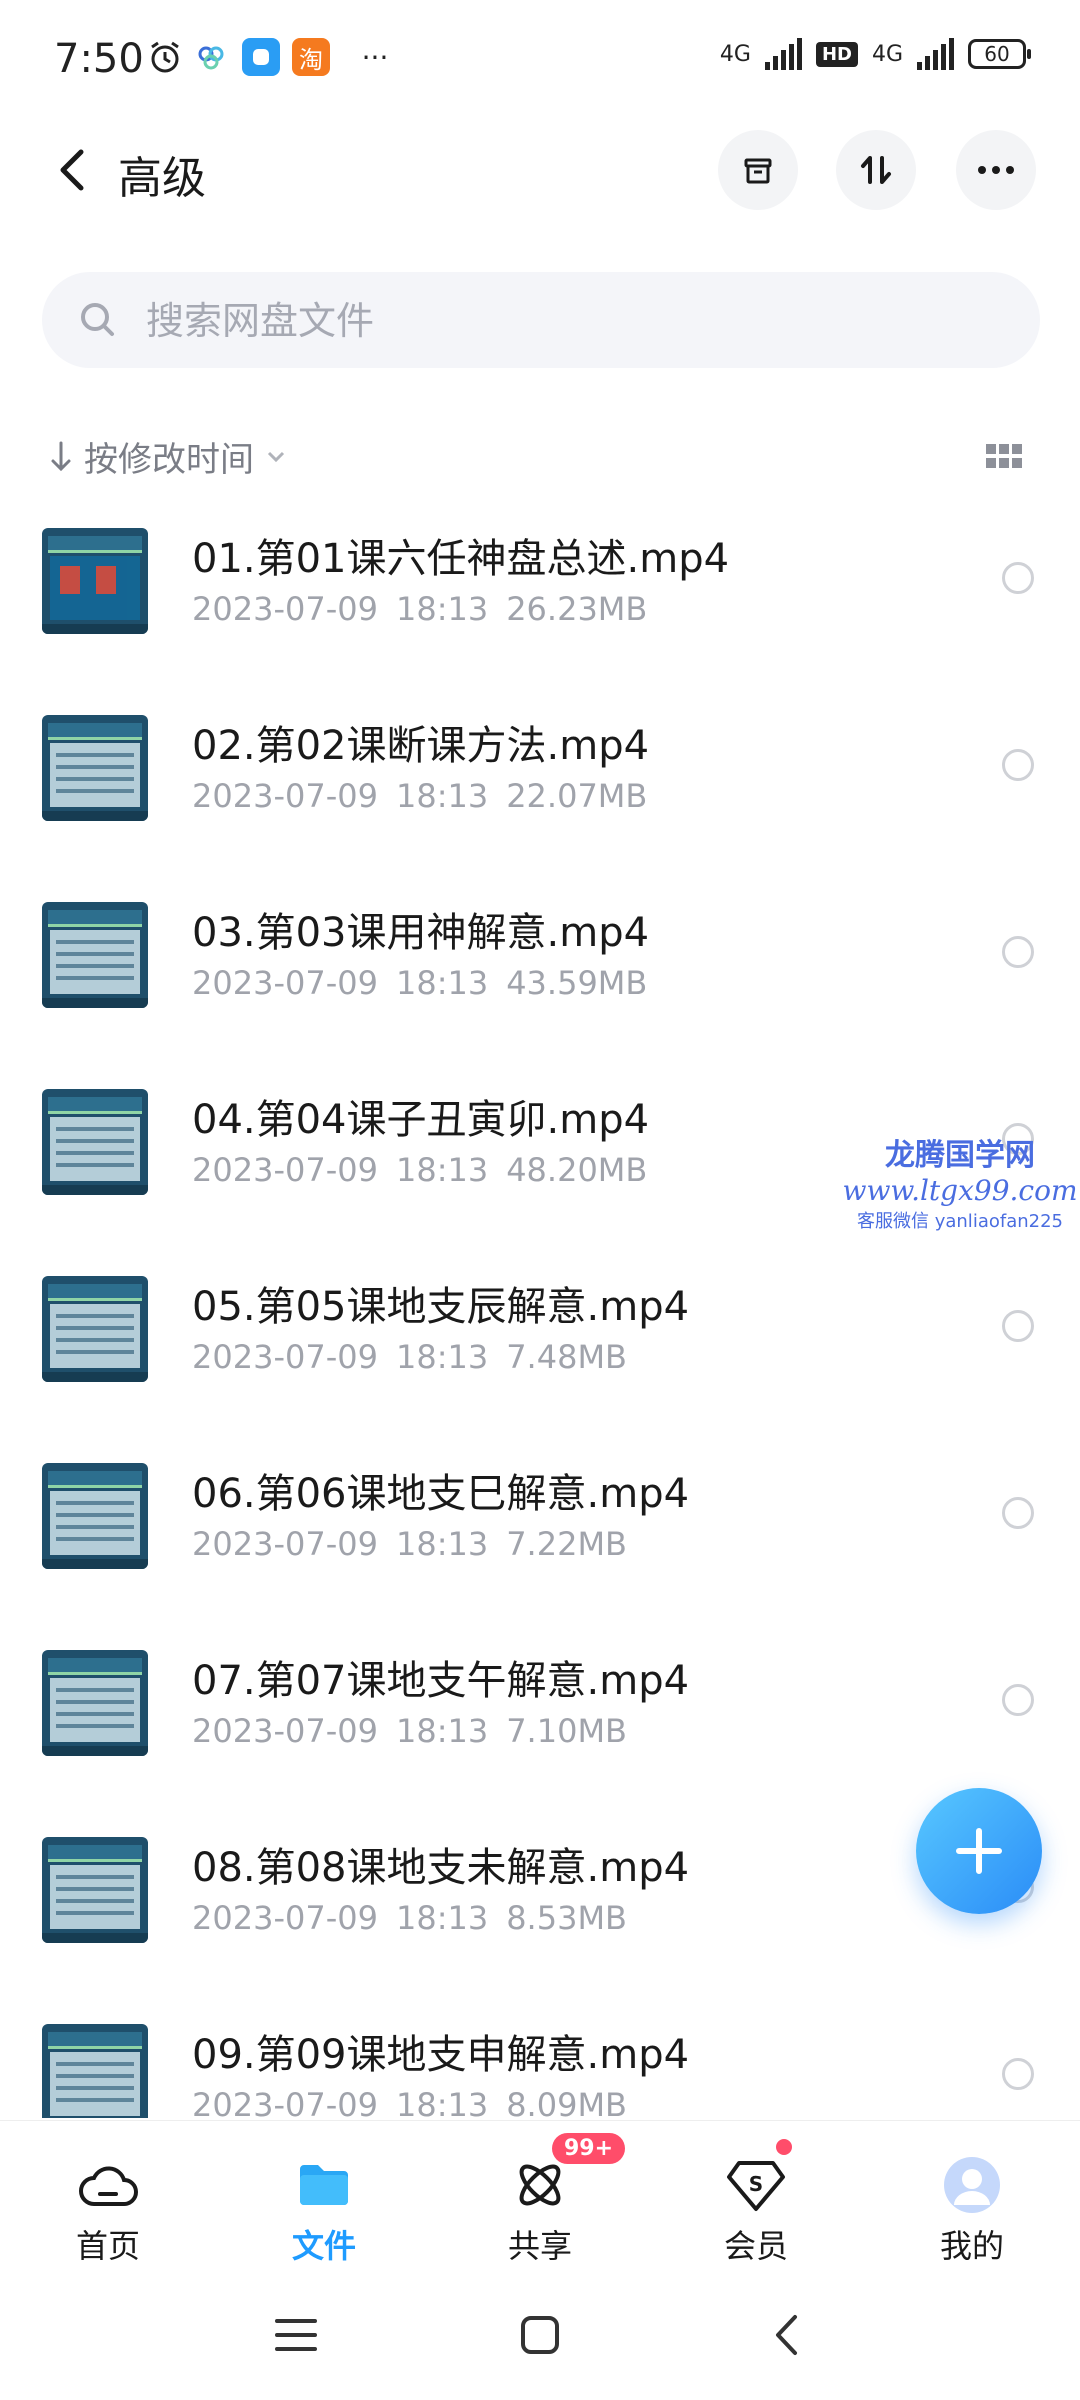  Describe the element at coordinates (107, 2246) in the screenshot. I see `nav-home-label: 首页` at that location.